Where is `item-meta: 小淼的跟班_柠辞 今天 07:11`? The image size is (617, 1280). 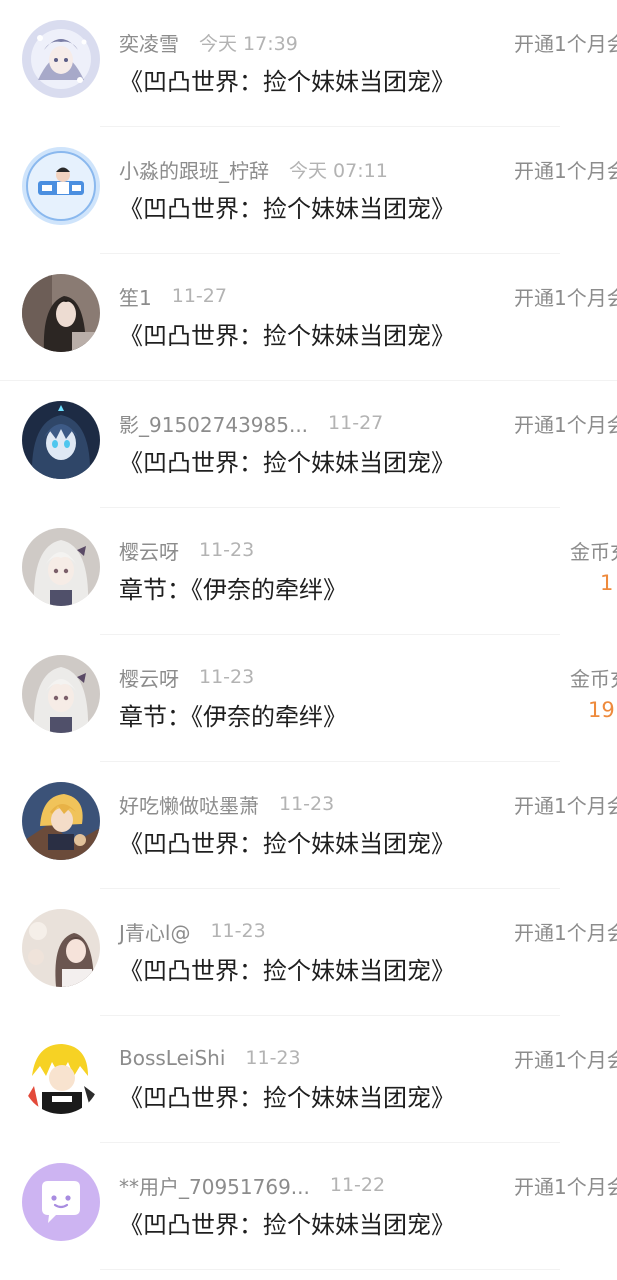
item-meta: 小淼的跟班_柠辞 今天 07:11 is located at coordinates (253, 169).